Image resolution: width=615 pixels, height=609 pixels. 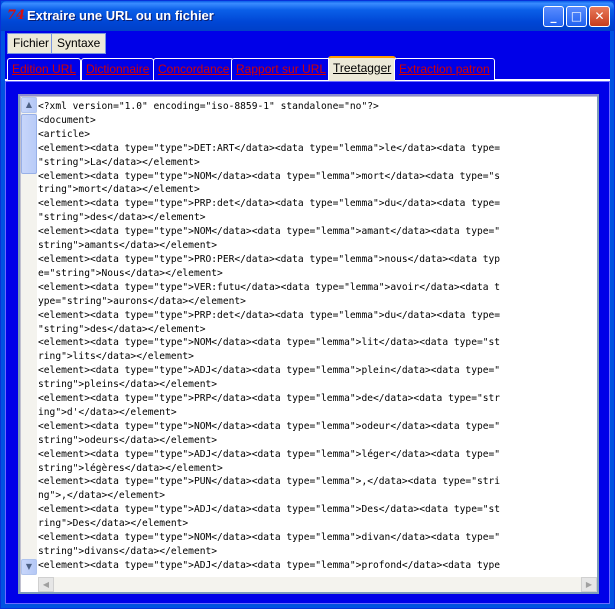 I want to click on maximize-icon: □, so click(x=576, y=16).